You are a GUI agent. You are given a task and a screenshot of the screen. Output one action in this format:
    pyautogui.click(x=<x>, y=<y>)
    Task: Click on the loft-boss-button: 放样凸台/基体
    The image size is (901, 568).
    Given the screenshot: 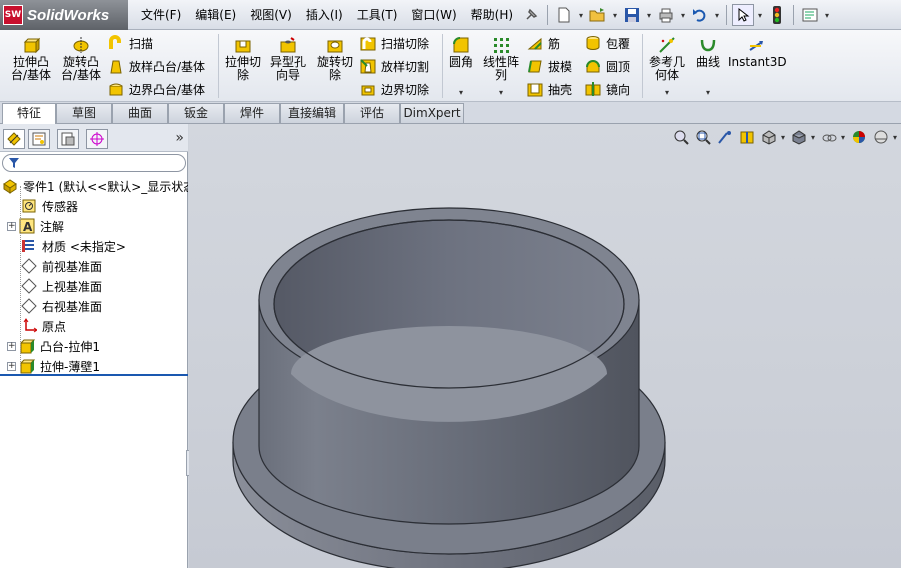 What is the action you would take?
    pyautogui.click(x=156, y=66)
    